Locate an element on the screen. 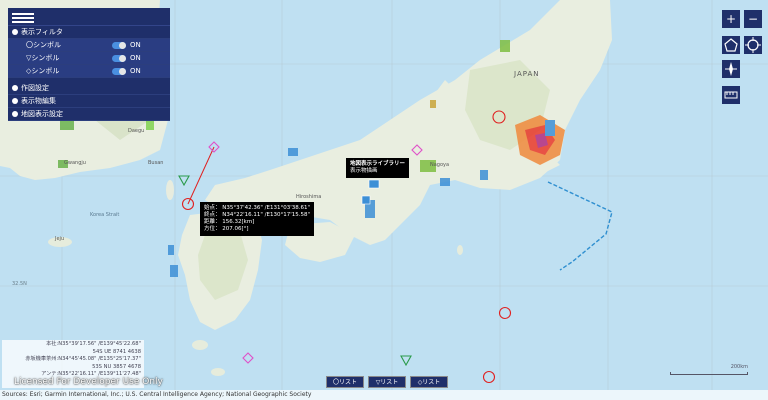  popup-subtitle: 表示物描画 is located at coordinates (364, 171).